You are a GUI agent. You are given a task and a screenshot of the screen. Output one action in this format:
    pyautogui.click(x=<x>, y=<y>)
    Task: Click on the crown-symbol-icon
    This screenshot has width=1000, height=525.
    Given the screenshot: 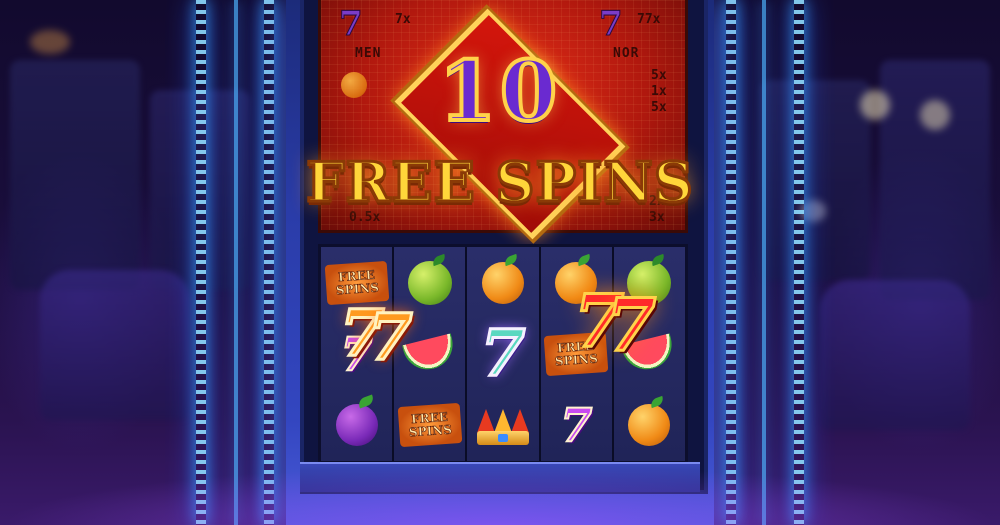 What is the action you would take?
    pyautogui.click(x=503, y=425)
    